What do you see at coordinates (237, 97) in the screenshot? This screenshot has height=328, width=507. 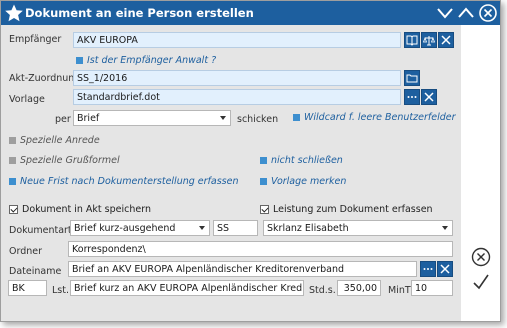 I see `vorlage-field: Standardbrief.dot` at bounding box center [237, 97].